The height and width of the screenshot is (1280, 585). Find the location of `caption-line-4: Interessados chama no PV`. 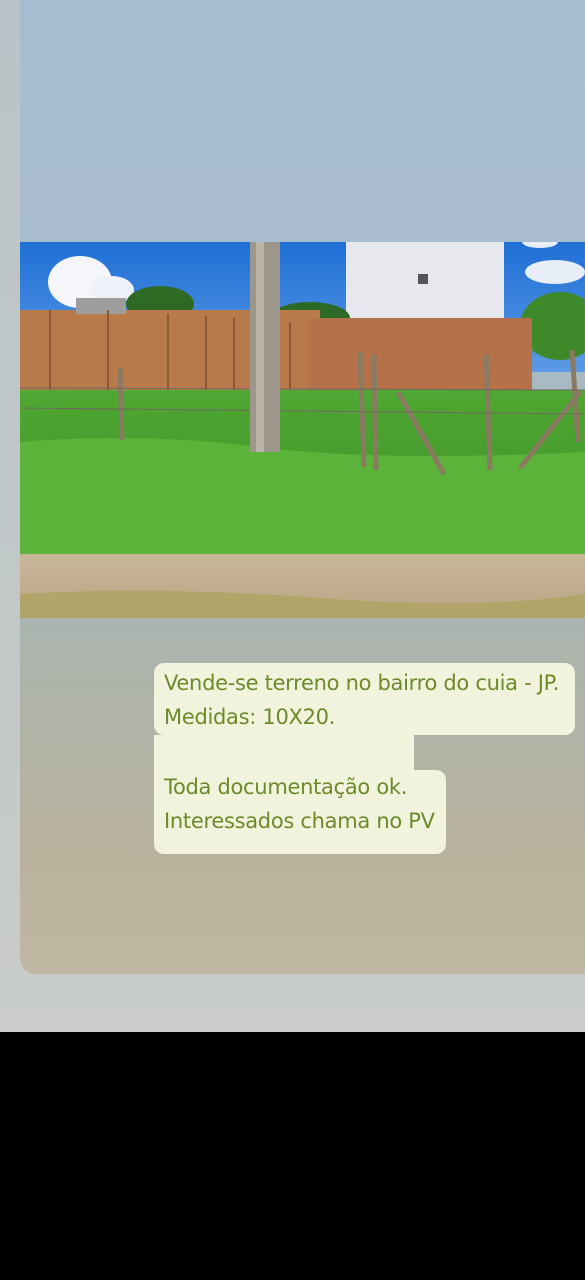

caption-line-4: Interessados chama no PV is located at coordinates (299, 821).